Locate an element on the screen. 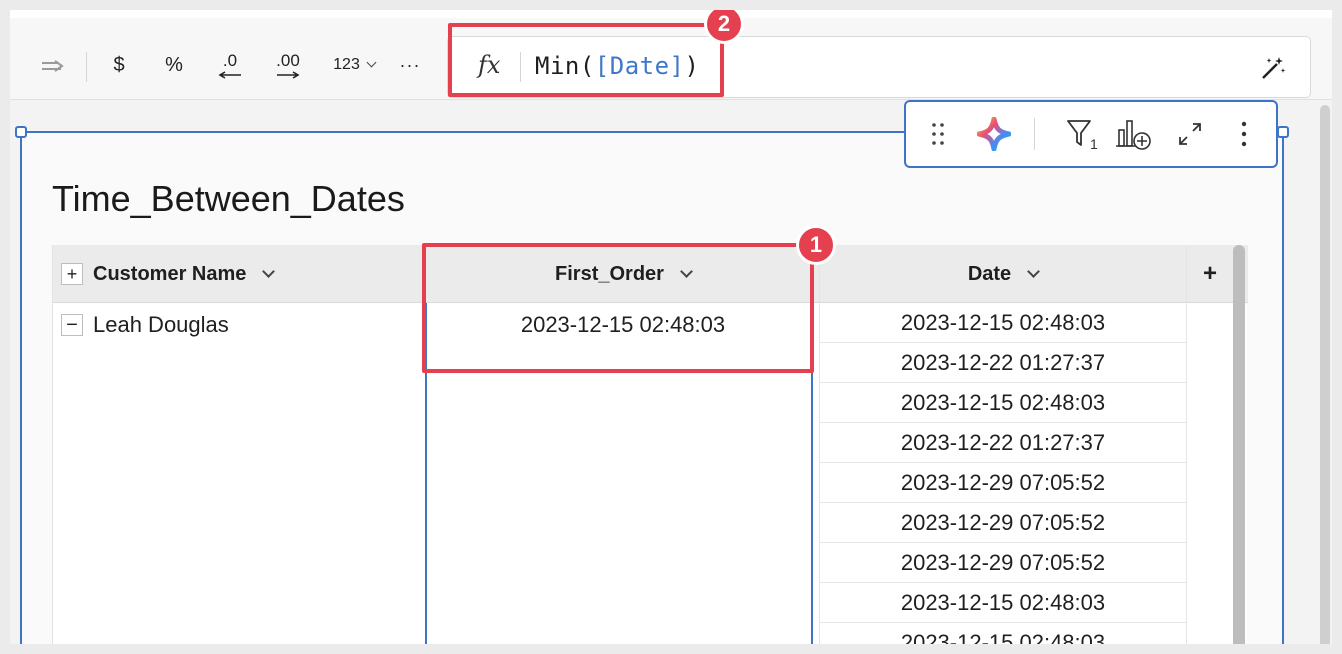 The image size is (1342, 654). customer-name-value: Leah Douglas is located at coordinates (161, 324).